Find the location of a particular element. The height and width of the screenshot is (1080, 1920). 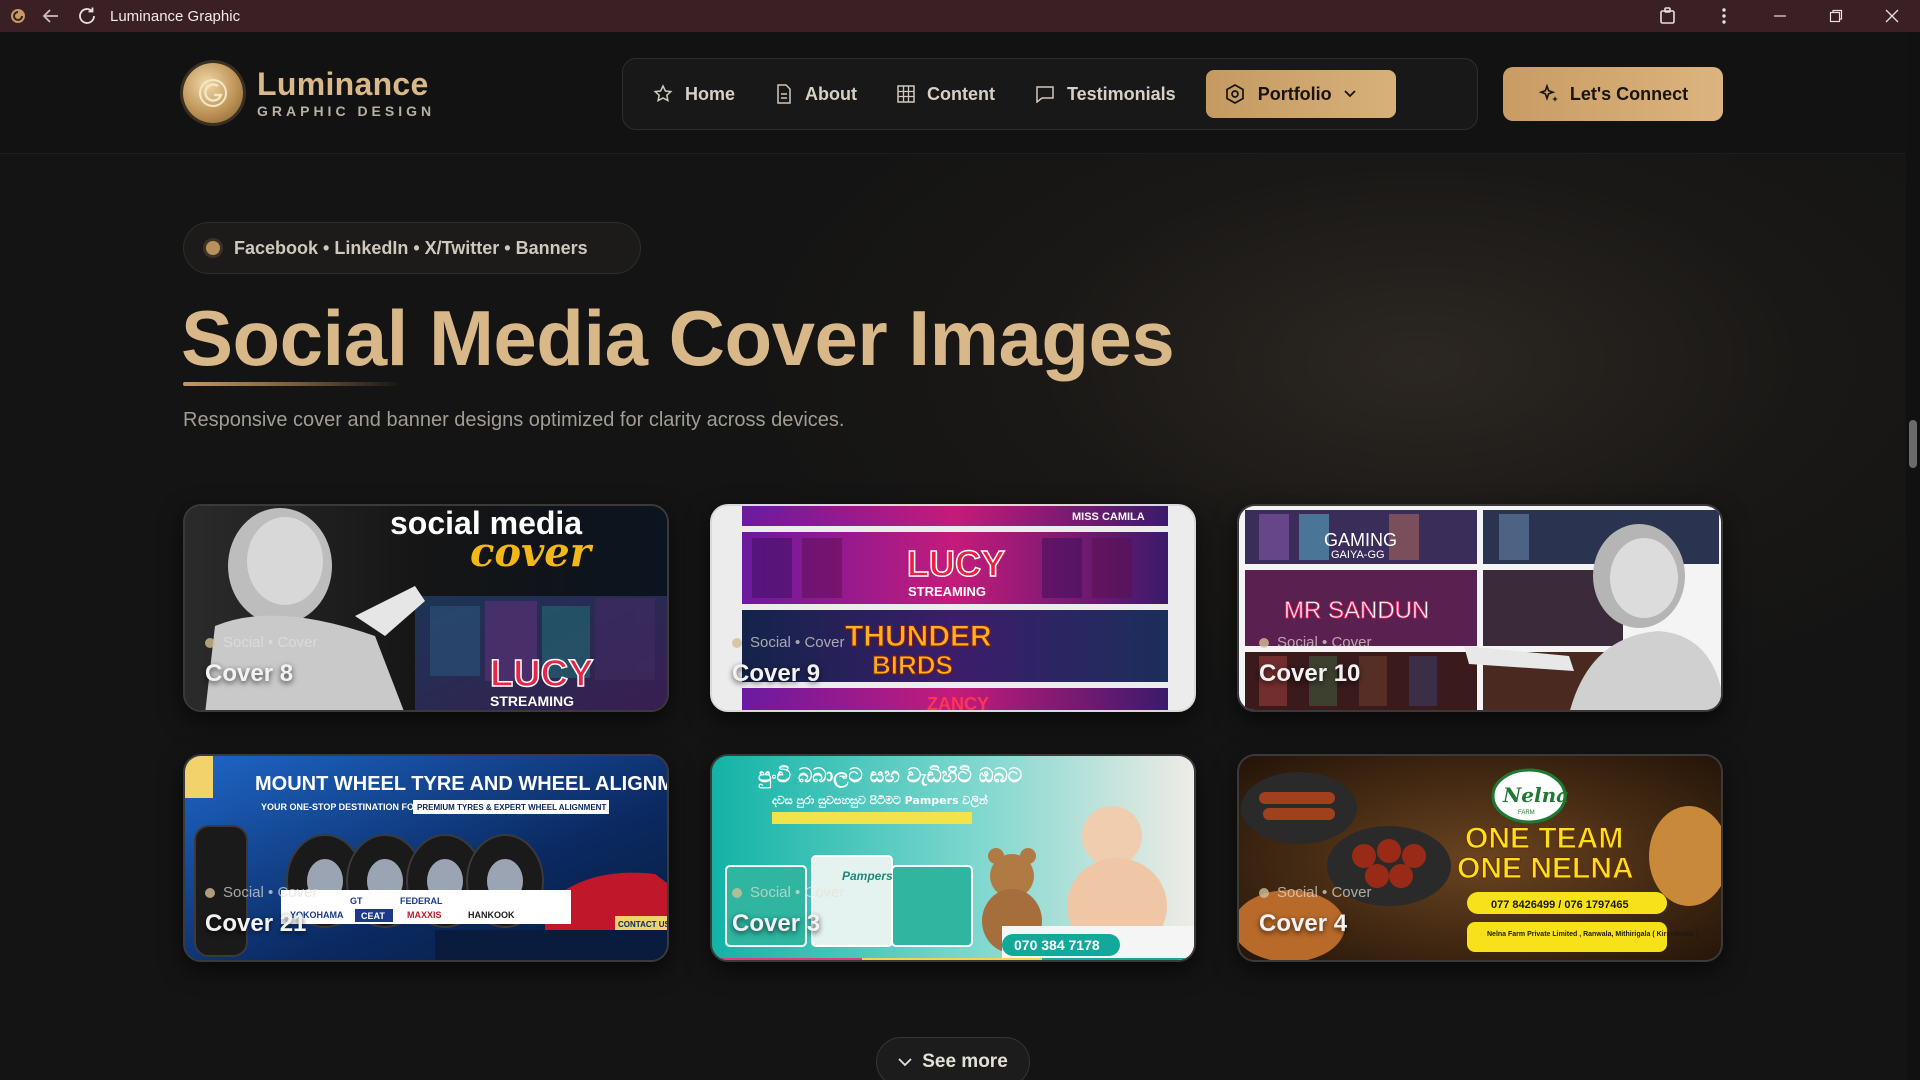

svg-text:MOUNT WHEEL TYRE AND WHEEL ALI: MOUNT WHEEL TYRE AND WHEEL ALIGNMENT is located at coordinates (462, 784).